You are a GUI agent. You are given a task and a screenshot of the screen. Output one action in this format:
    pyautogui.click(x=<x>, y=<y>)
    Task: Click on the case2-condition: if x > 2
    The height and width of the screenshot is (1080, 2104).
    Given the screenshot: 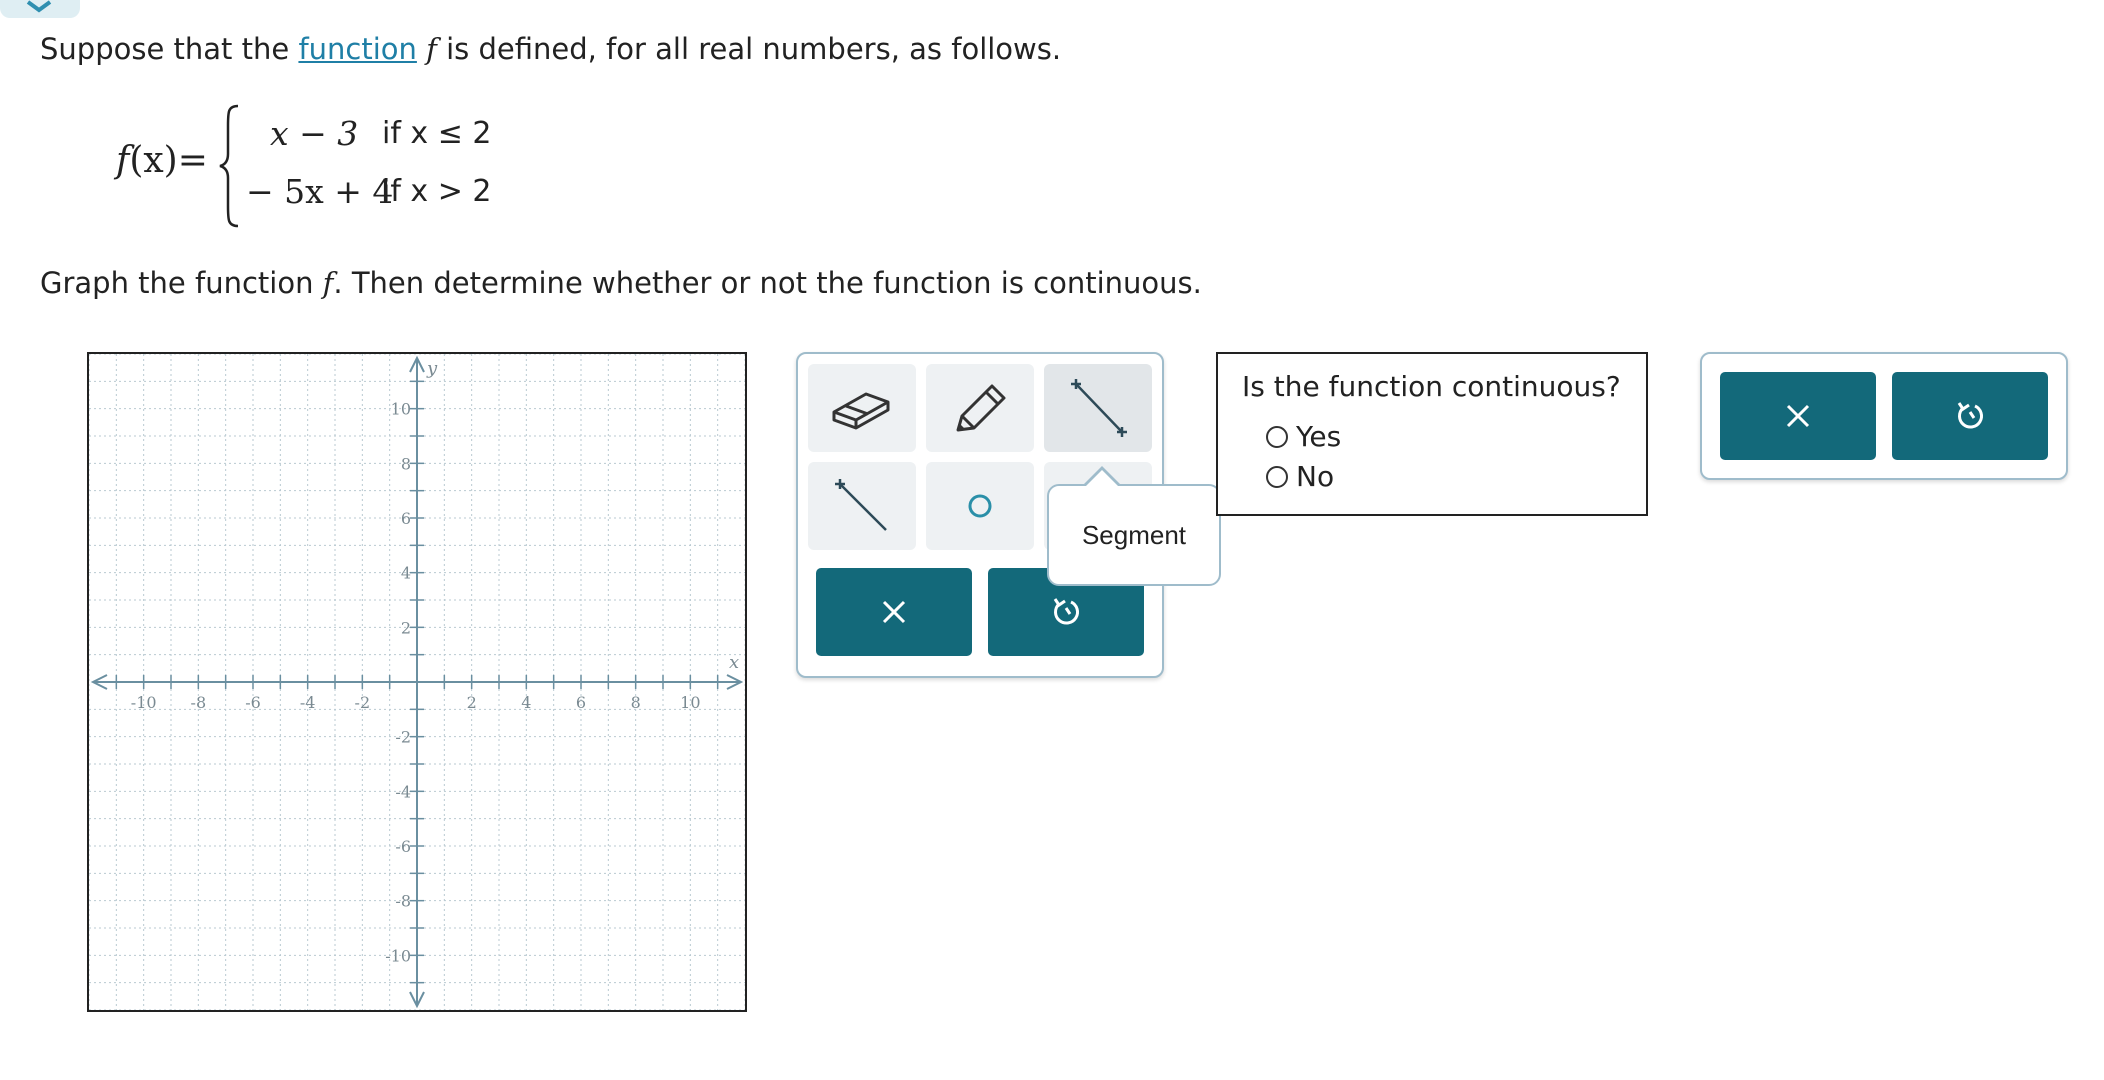 What is the action you would take?
    pyautogui.click(x=437, y=191)
    